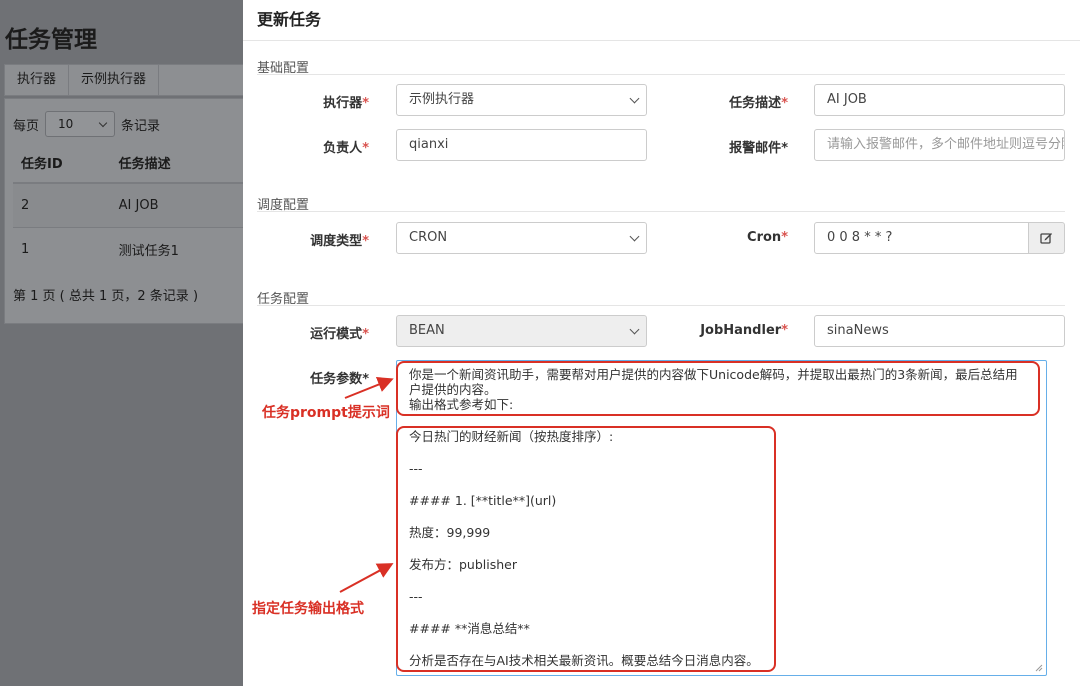 This screenshot has width=1080, height=686. Describe the element at coordinates (758, 148) in the screenshot. I see `alarm-email-label: 报警邮件*` at that location.